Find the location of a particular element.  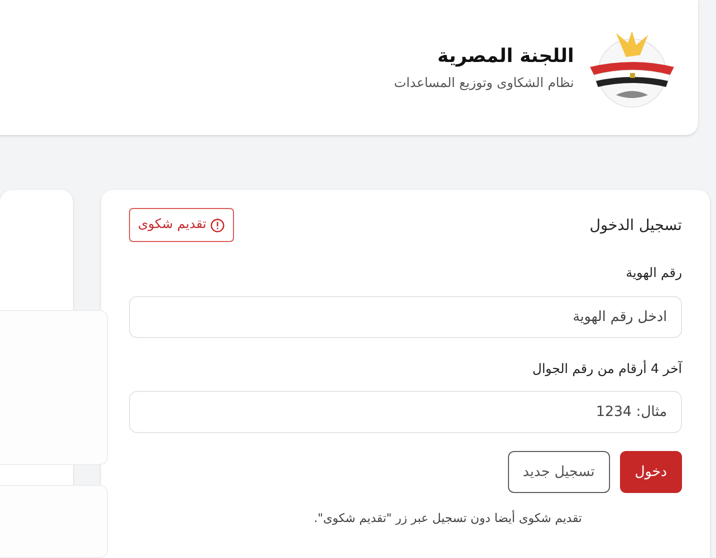

app-subtitle: نظام الشكاوى وتوزيع المساعدات is located at coordinates (484, 84).